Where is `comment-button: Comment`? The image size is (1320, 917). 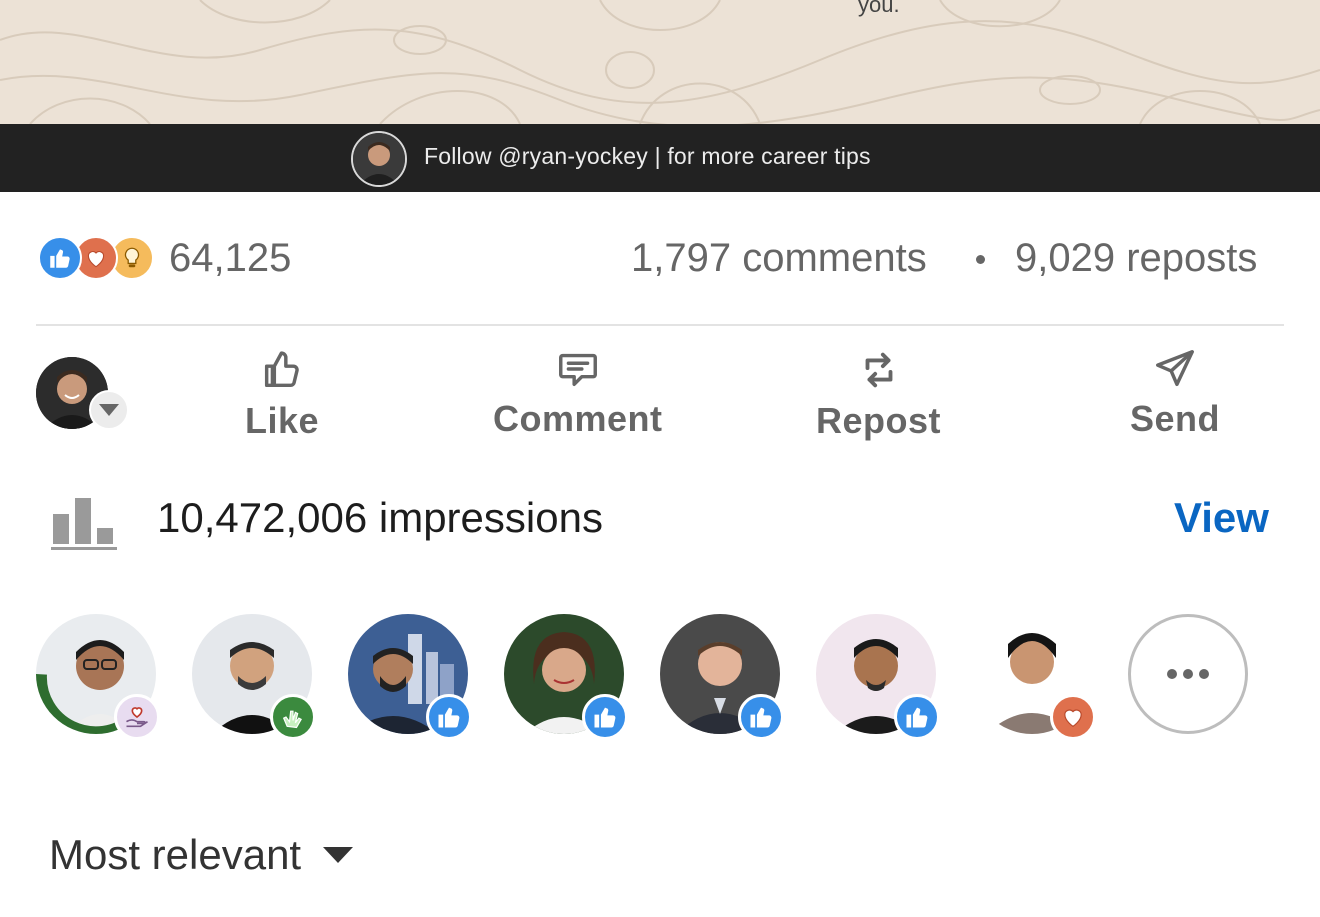 comment-button: Comment is located at coordinates (578, 393).